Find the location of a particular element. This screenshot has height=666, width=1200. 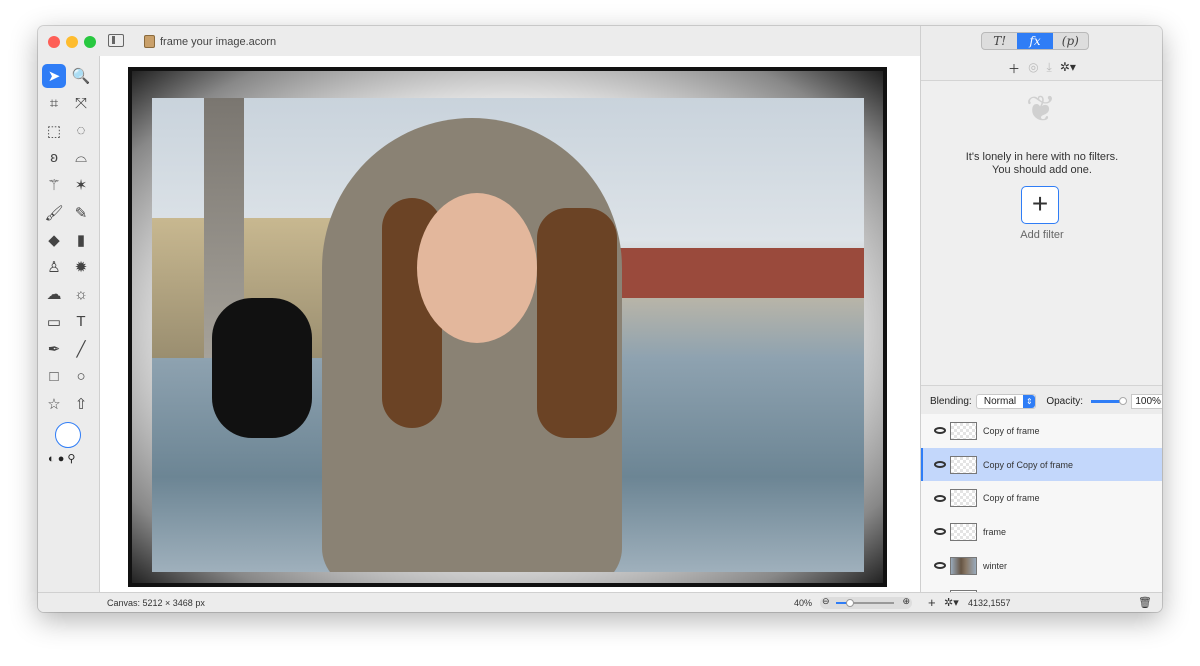

panel-tabs: T! fx (p) is located at coordinates (1035, 41).